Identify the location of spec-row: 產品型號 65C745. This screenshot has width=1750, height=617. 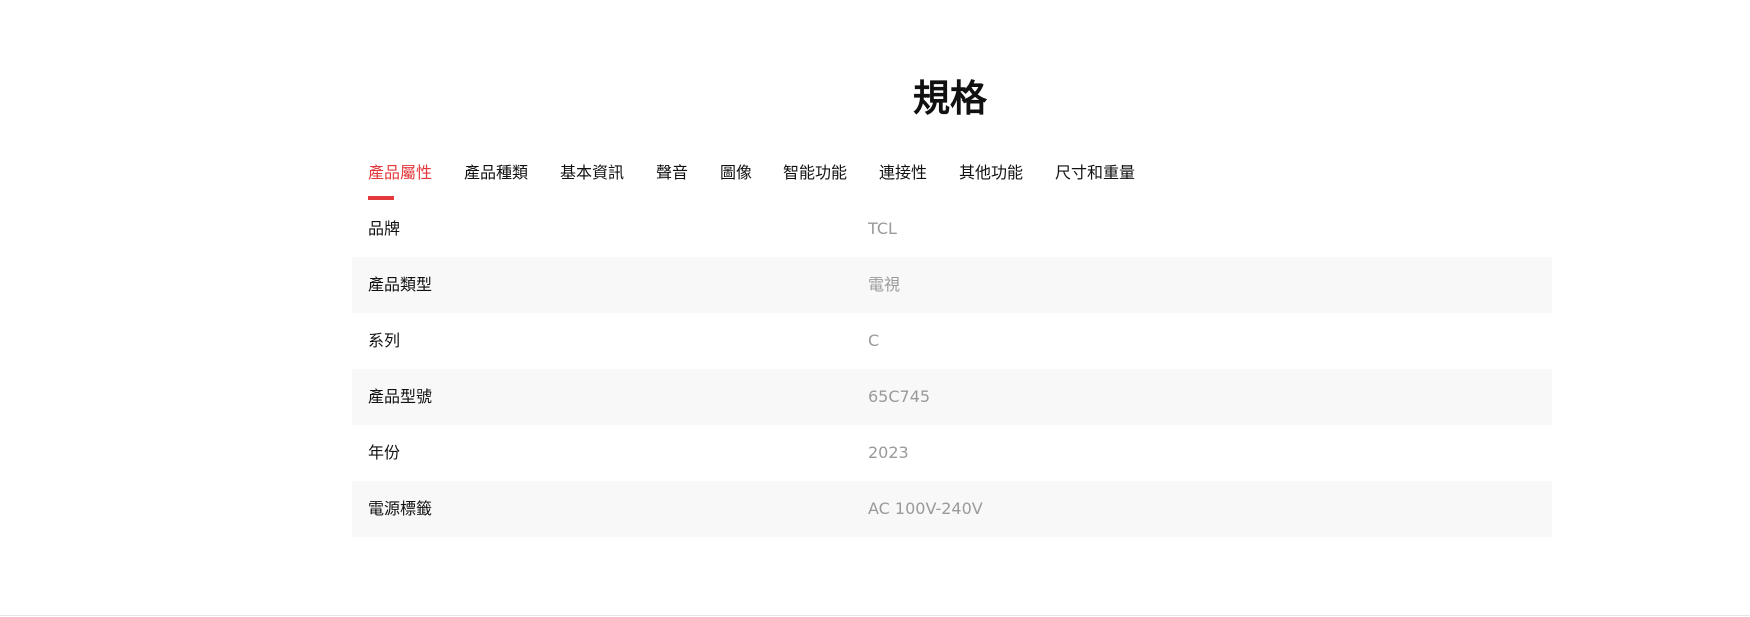
(952, 397).